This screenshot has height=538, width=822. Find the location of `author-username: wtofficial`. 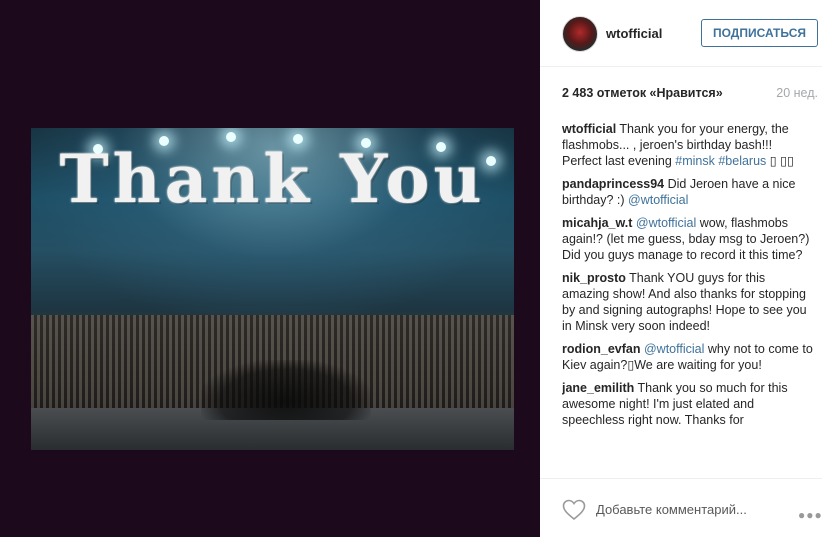

author-username: wtofficial is located at coordinates (634, 33).